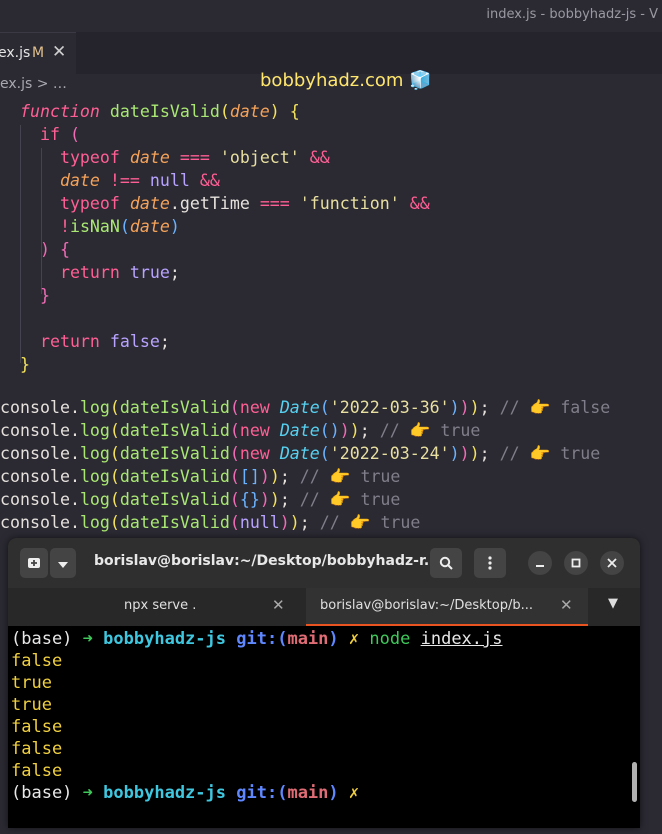 This screenshot has width=662, height=834. I want to click on window-title: index.js - bobbyhadz-js - V, so click(572, 14).